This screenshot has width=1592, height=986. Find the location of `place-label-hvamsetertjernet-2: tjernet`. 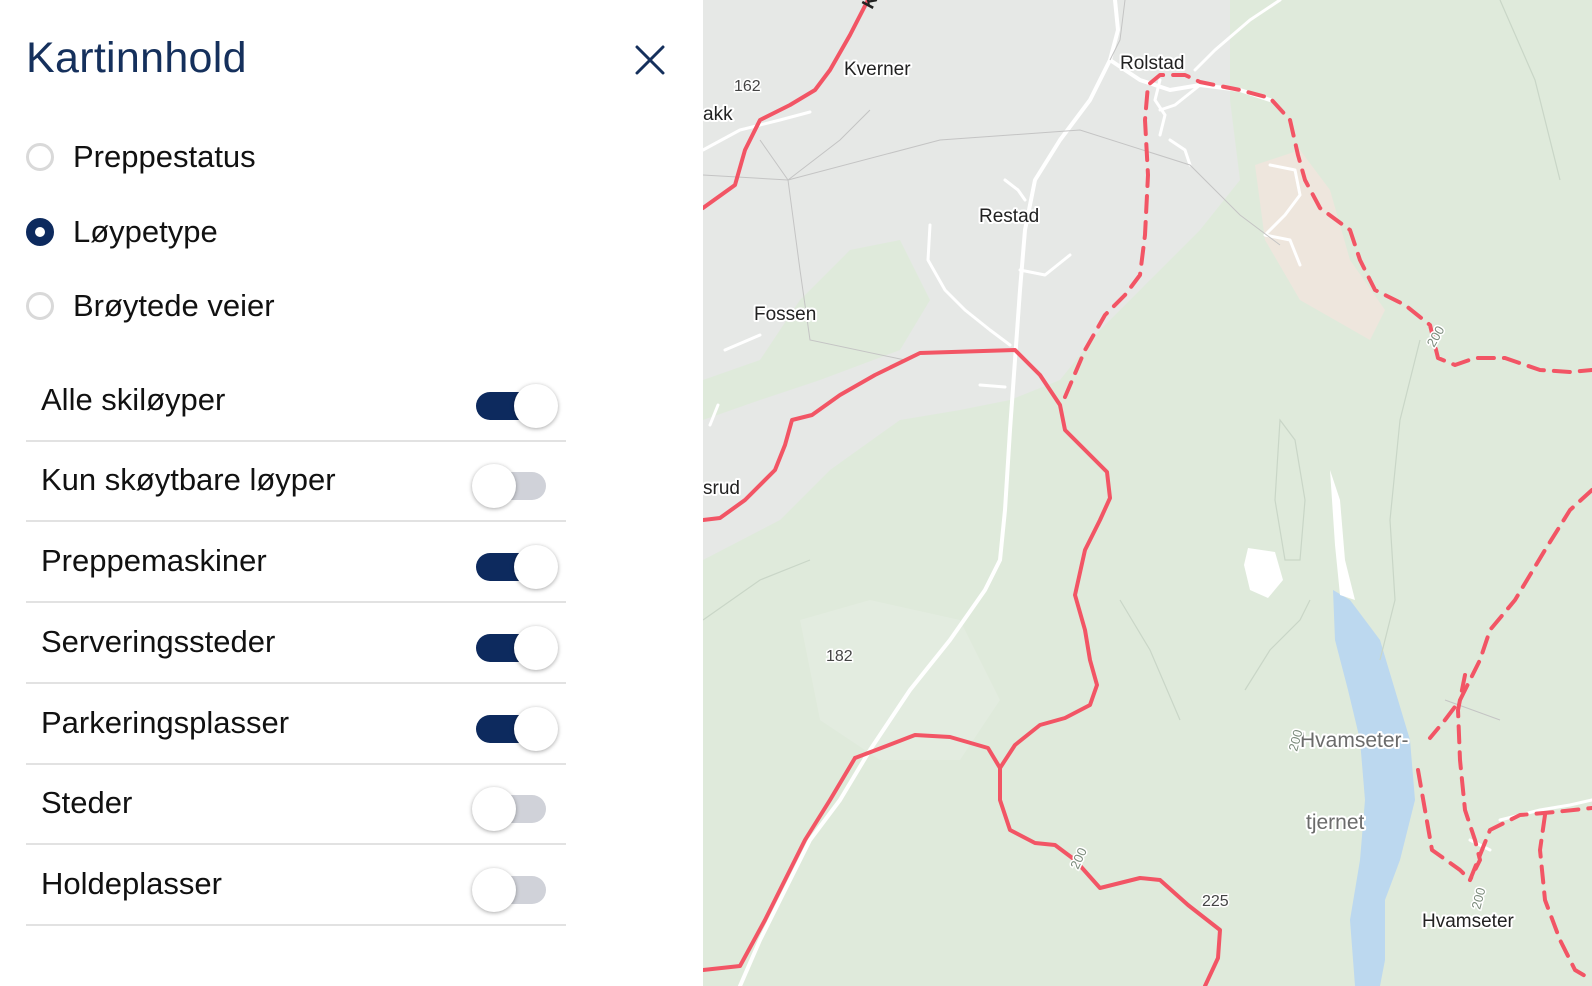

place-label-hvamsetertjernet-2: tjernet is located at coordinates (1335, 822).